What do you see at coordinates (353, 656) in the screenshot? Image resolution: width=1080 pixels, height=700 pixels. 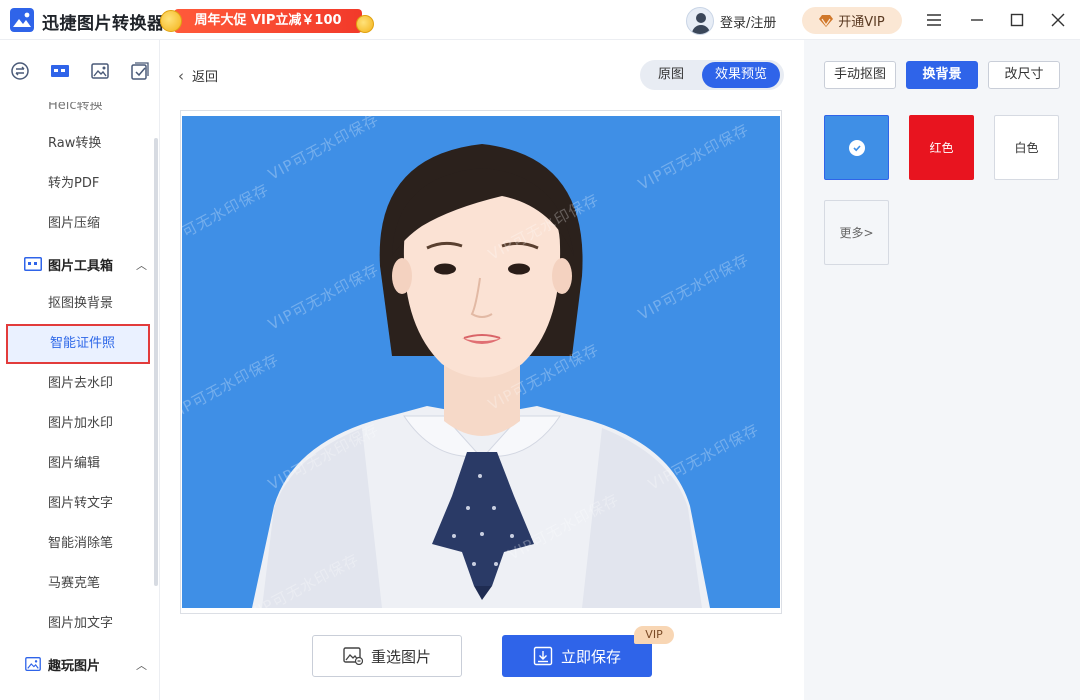 I see `image-replace-icon` at bounding box center [353, 656].